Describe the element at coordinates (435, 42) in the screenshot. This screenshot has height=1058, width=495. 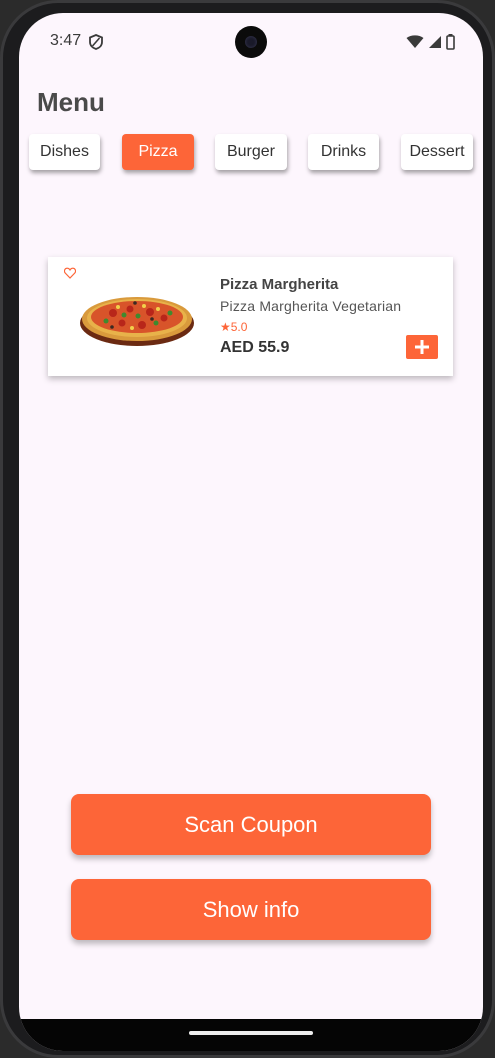
I see `signal-icon` at that location.